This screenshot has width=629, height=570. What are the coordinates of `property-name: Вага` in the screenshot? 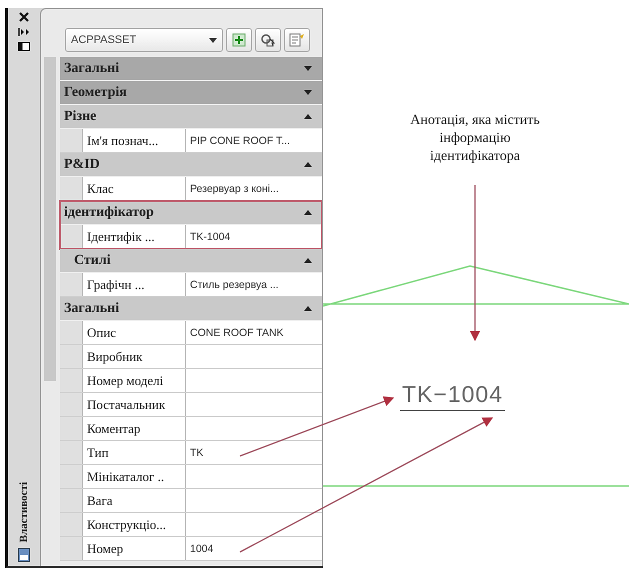 It's located at (134, 500).